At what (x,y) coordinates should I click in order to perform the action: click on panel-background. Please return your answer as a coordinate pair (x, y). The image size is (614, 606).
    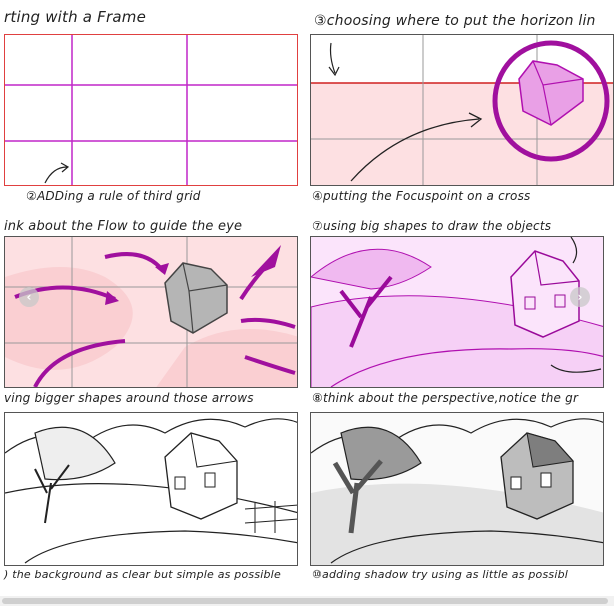
    Looking at the image, I should click on (151, 489).